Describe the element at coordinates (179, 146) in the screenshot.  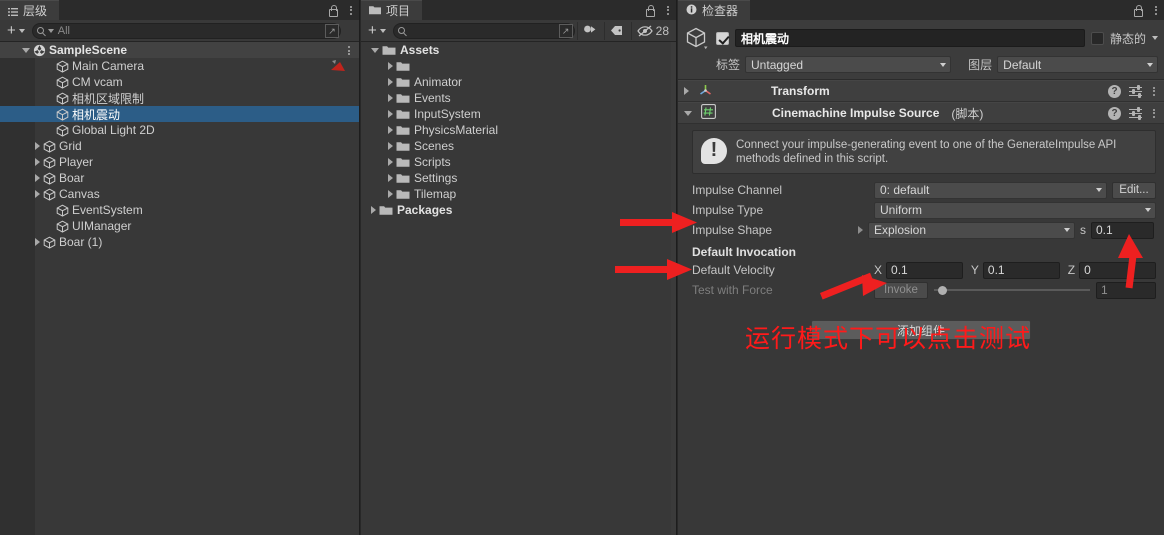
I see `hierarchy-row-5: Grid` at that location.